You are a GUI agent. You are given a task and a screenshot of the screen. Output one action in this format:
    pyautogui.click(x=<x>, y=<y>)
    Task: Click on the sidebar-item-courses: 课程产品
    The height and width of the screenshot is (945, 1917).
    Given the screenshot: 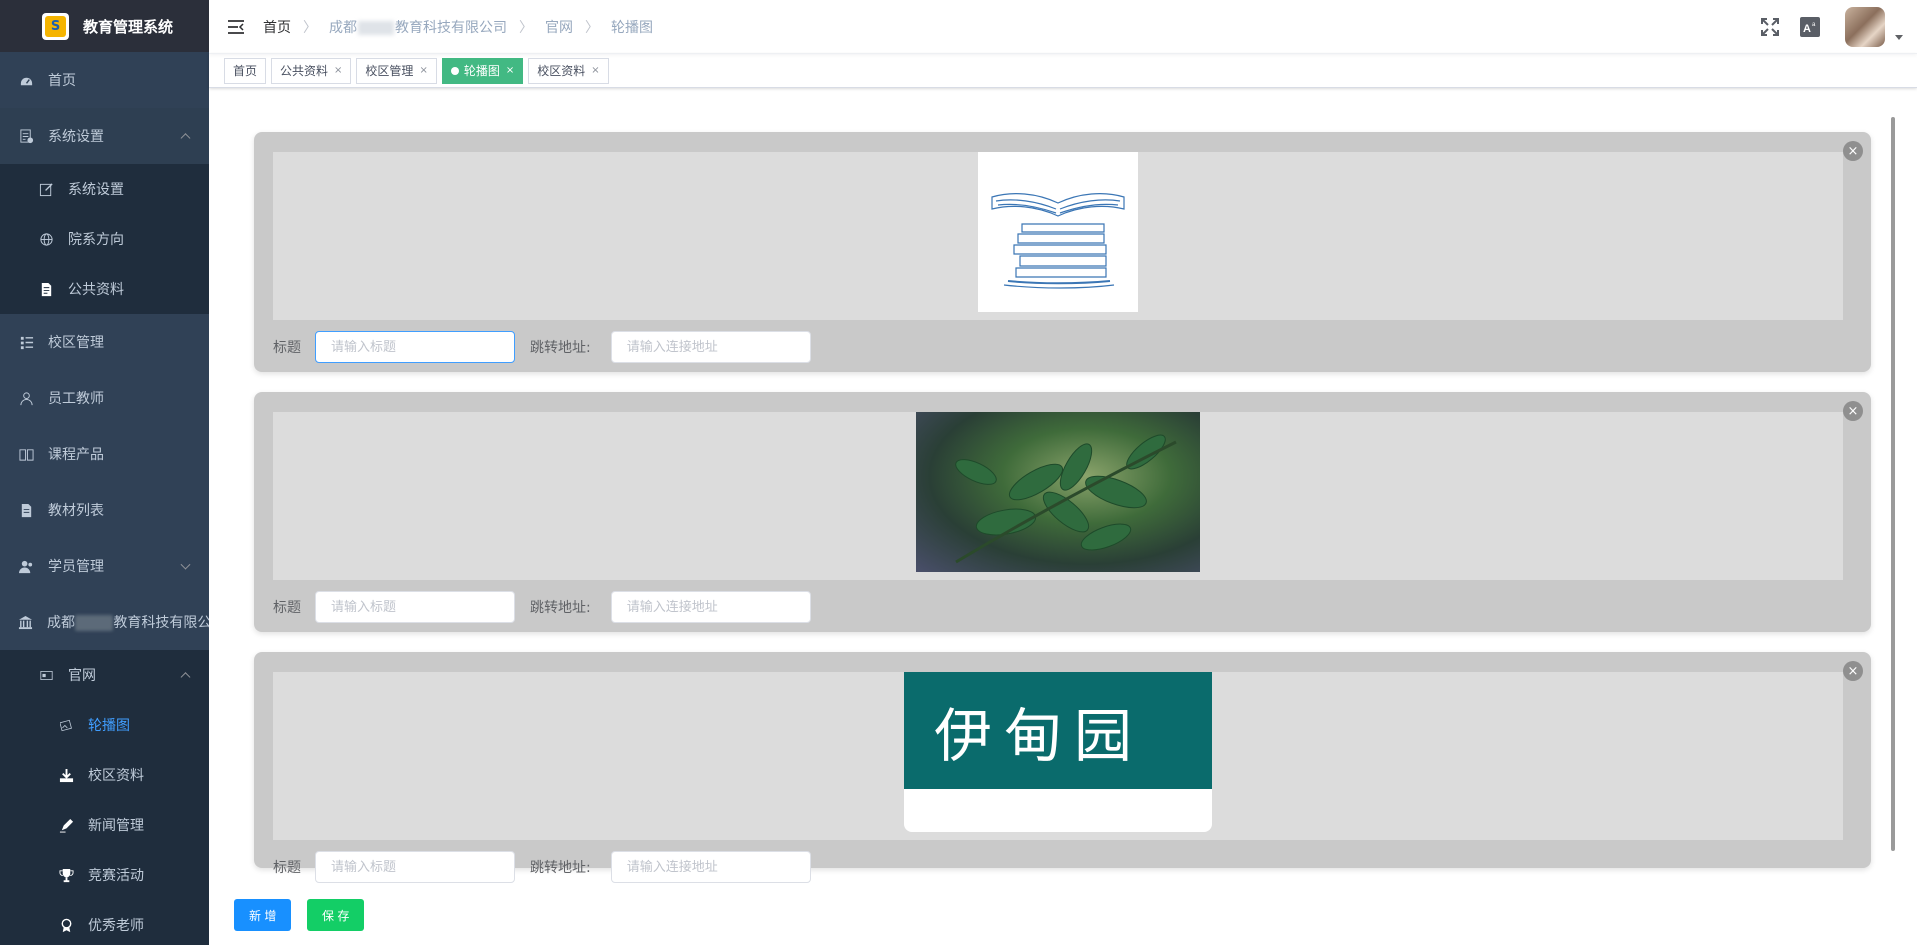 What is the action you would take?
    pyautogui.click(x=104, y=454)
    